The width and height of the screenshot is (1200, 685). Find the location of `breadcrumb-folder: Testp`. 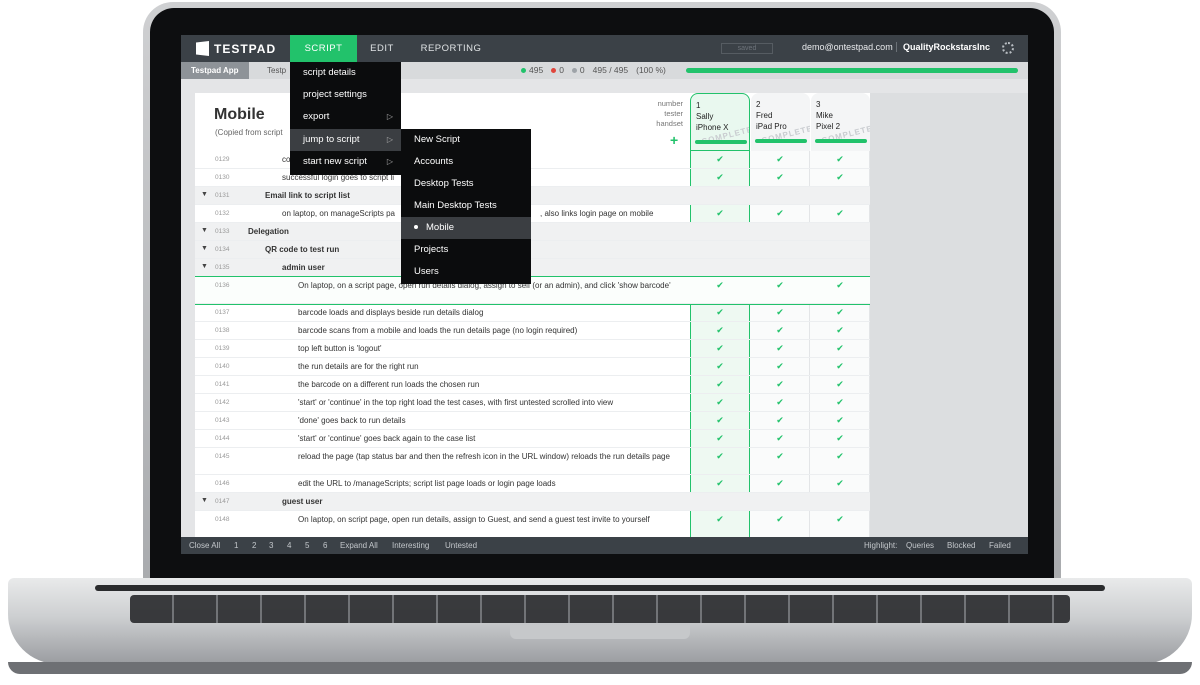

breadcrumb-folder: Testp is located at coordinates (276, 70).